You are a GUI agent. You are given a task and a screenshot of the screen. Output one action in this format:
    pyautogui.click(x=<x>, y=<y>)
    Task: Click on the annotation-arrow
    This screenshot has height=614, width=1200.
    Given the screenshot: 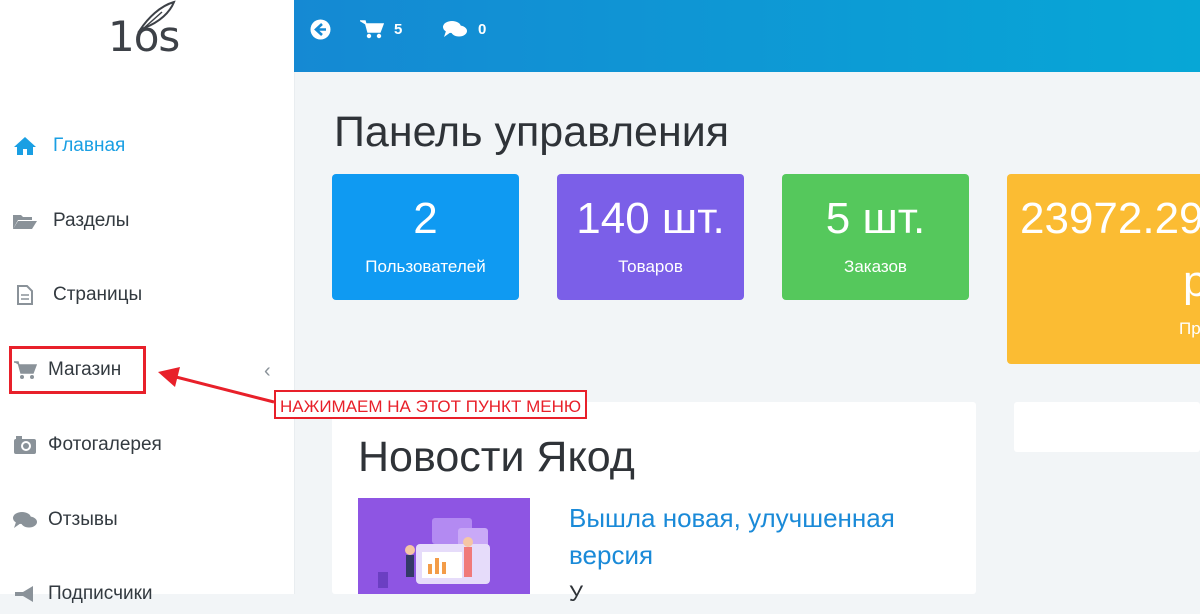 What is the action you would take?
    pyautogui.click(x=216, y=385)
    